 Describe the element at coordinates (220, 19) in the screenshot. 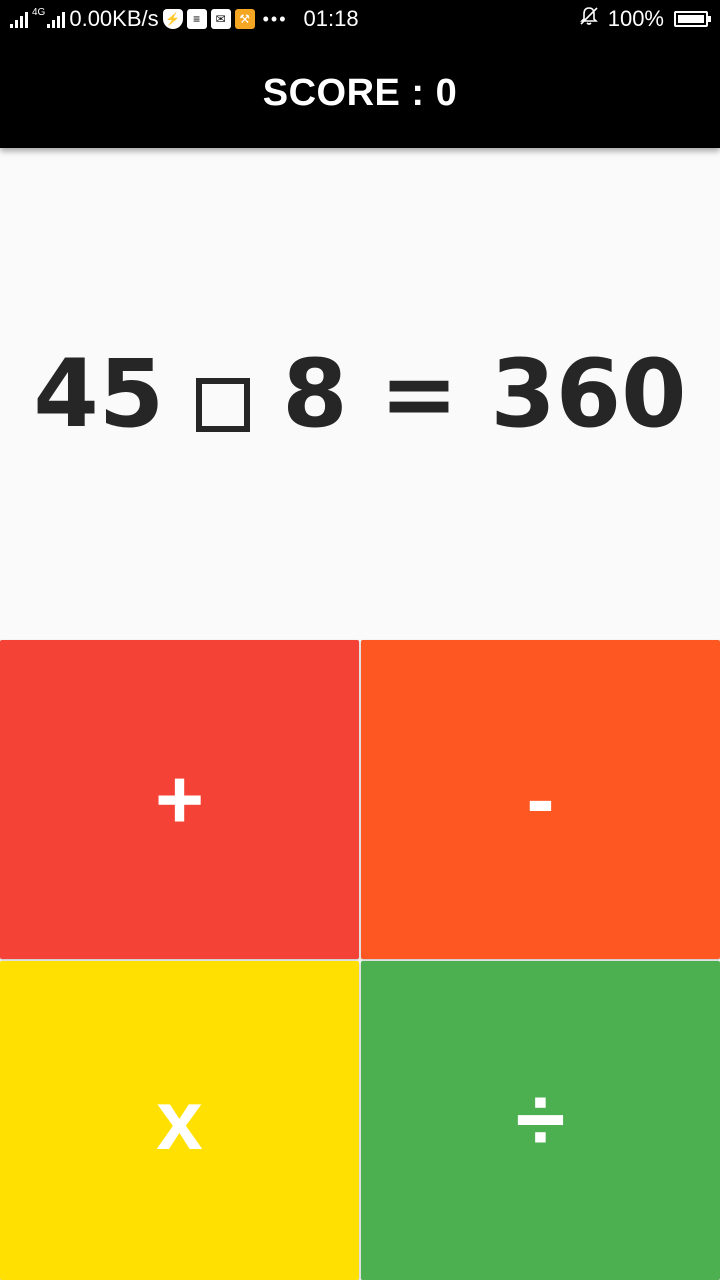

I see `mail-icon: ✉` at that location.